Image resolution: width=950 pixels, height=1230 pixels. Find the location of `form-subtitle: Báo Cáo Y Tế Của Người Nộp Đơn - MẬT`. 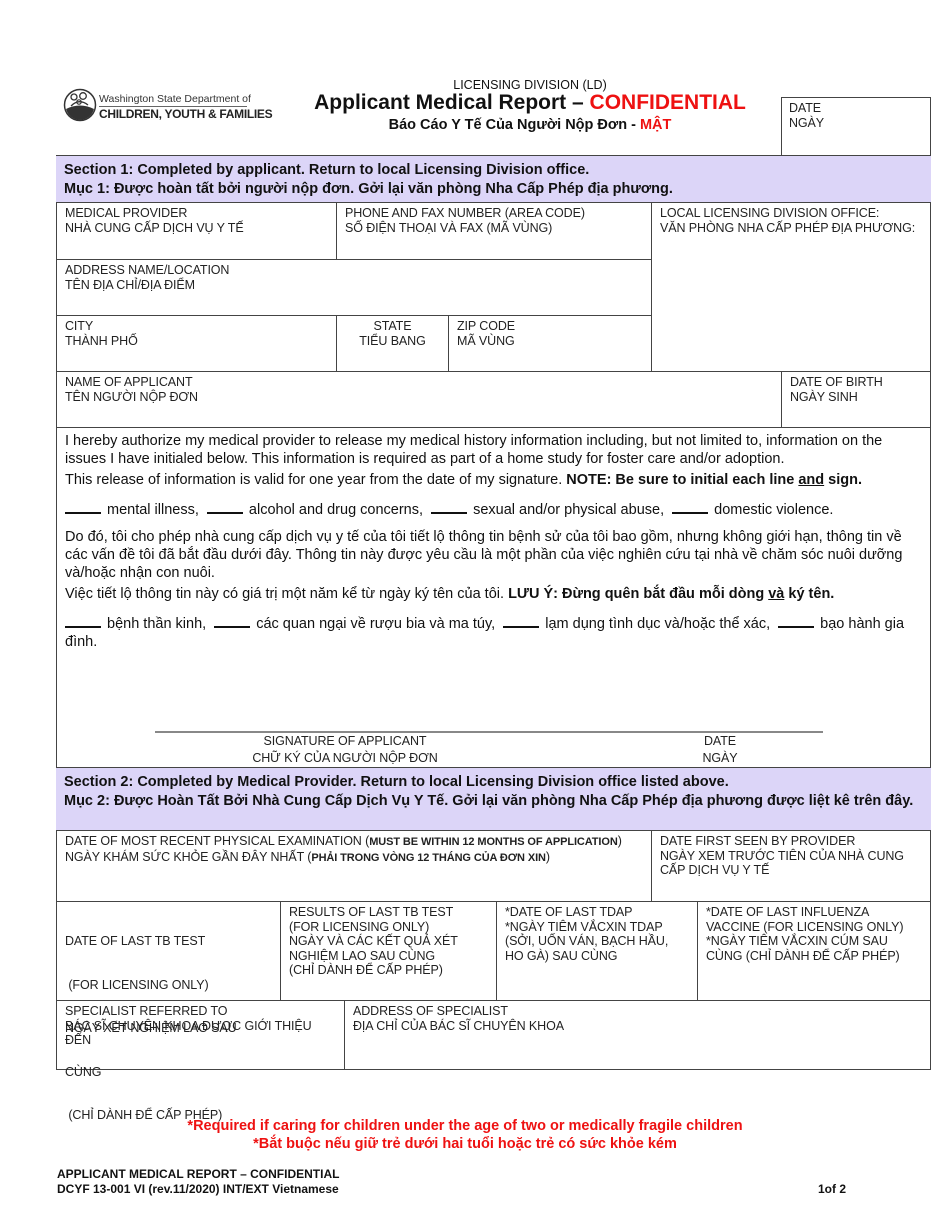

form-subtitle: Báo Cáo Y Tế Của Người Nộp Đơn - MẬT is located at coordinates (530, 125).